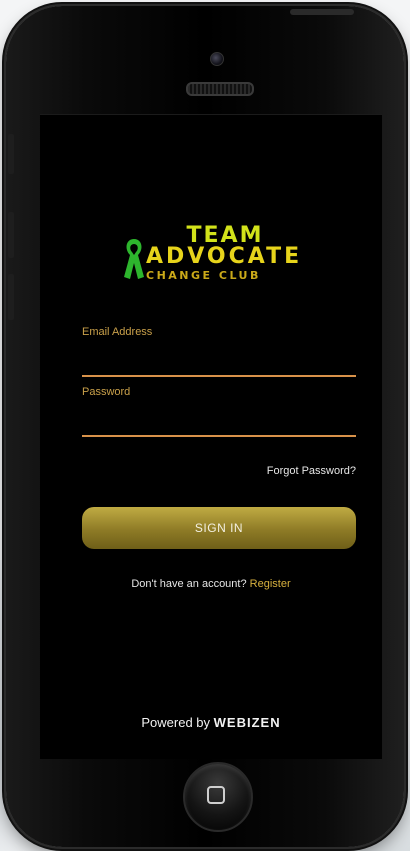  I want to click on sign-in-button: SIGN IN, so click(219, 528).